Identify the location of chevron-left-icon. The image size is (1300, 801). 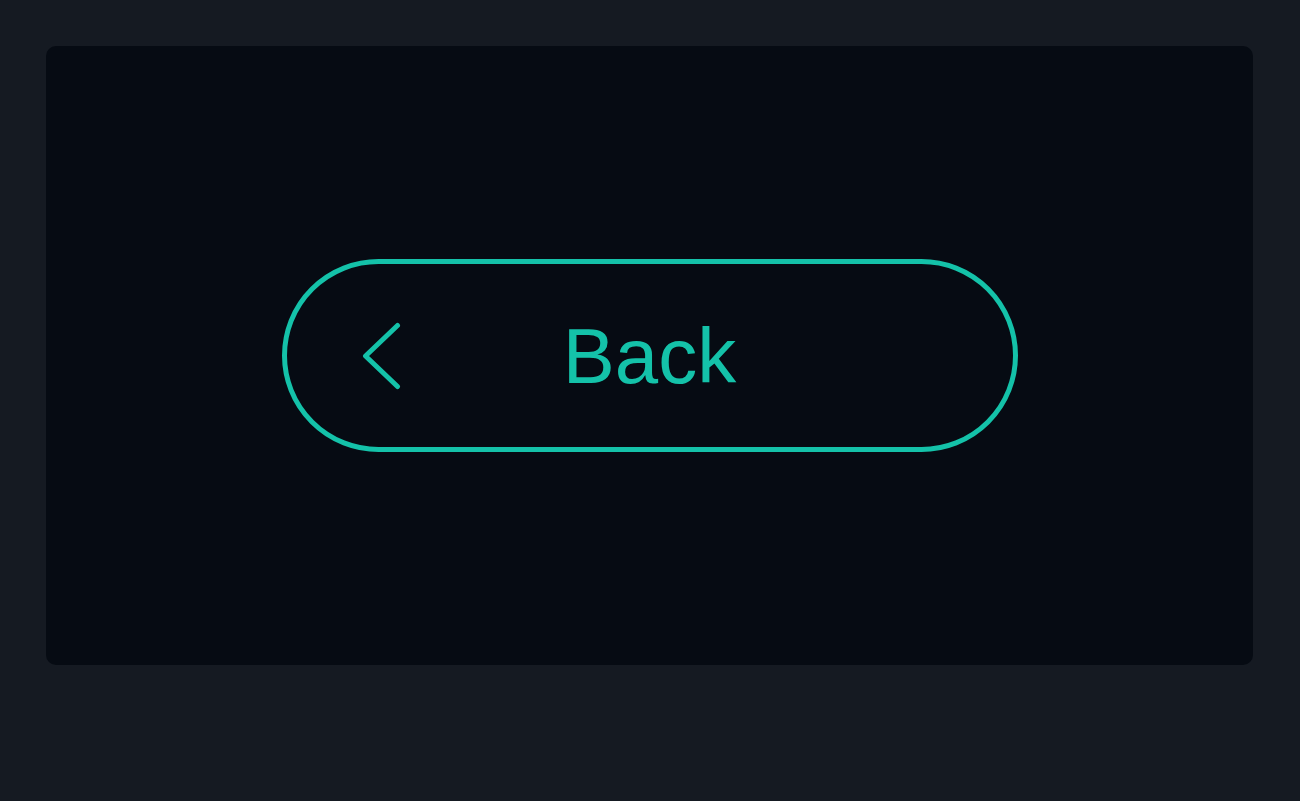
(381, 355).